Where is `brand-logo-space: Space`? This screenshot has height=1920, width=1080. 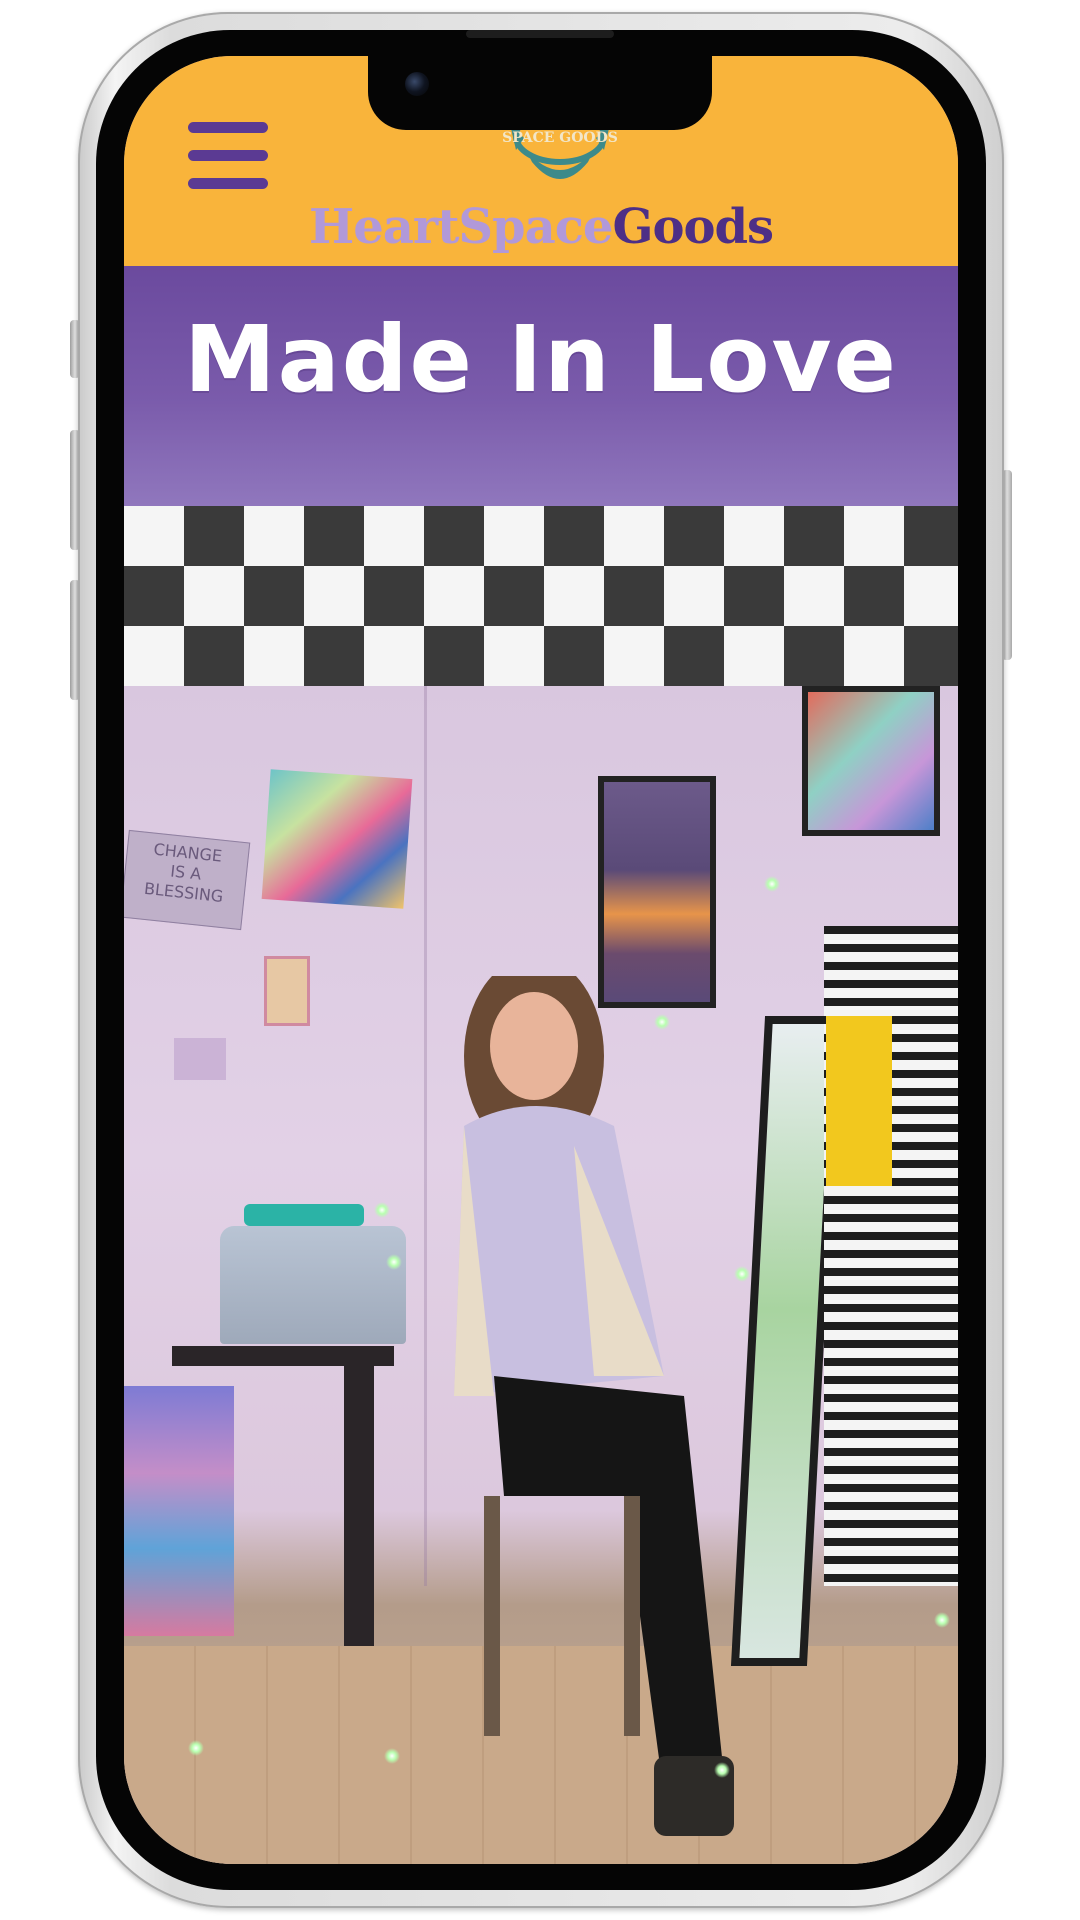
brand-logo-space: Space is located at coordinates (535, 227).